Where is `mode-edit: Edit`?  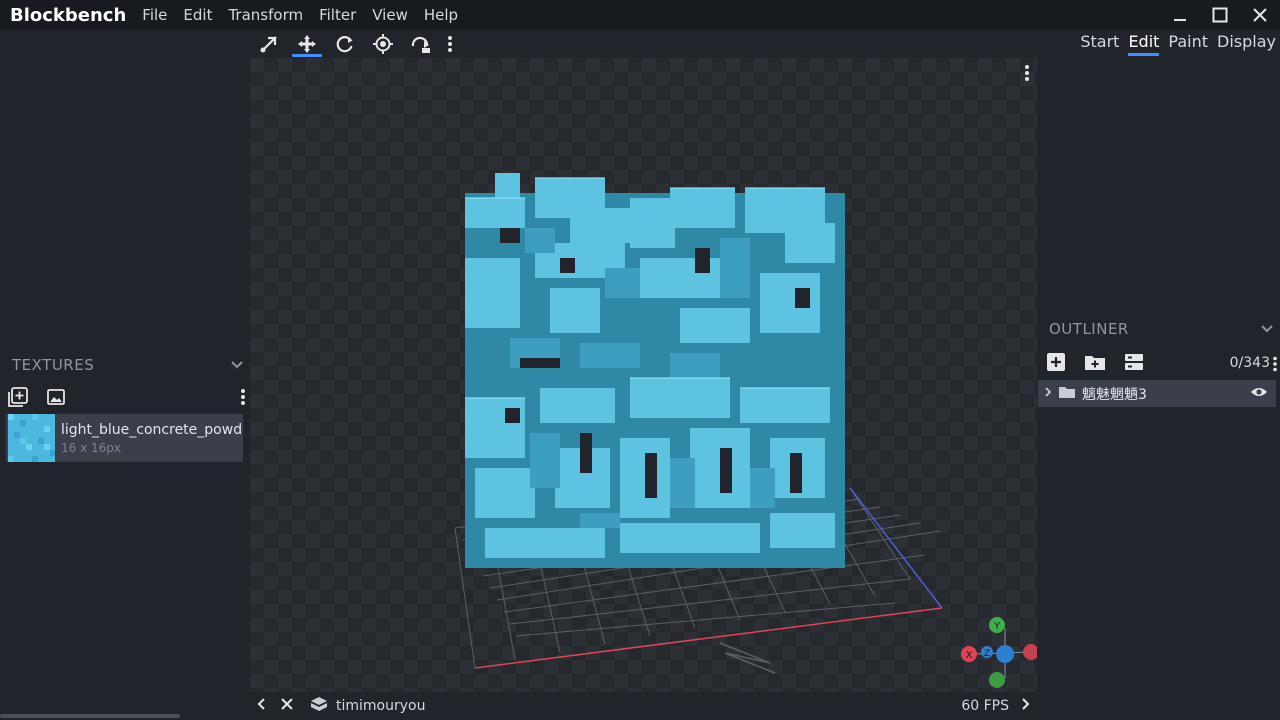
mode-edit: Edit is located at coordinates (1143, 44).